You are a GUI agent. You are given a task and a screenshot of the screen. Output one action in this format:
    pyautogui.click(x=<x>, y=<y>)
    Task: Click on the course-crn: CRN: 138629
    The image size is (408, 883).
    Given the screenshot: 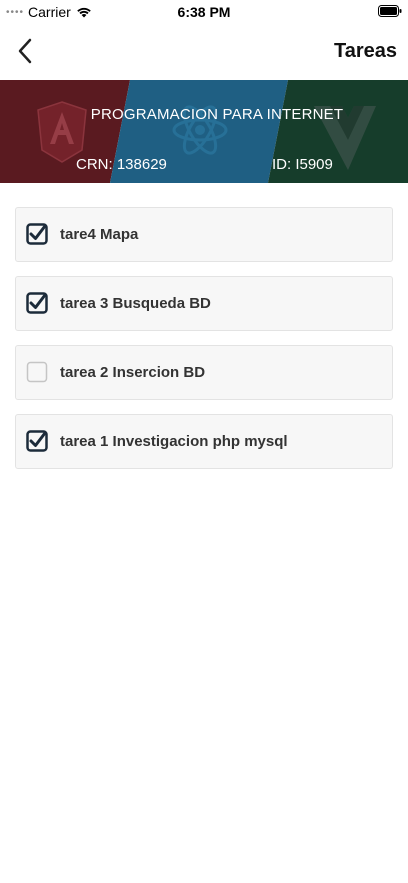 What is the action you would take?
    pyautogui.click(x=121, y=164)
    